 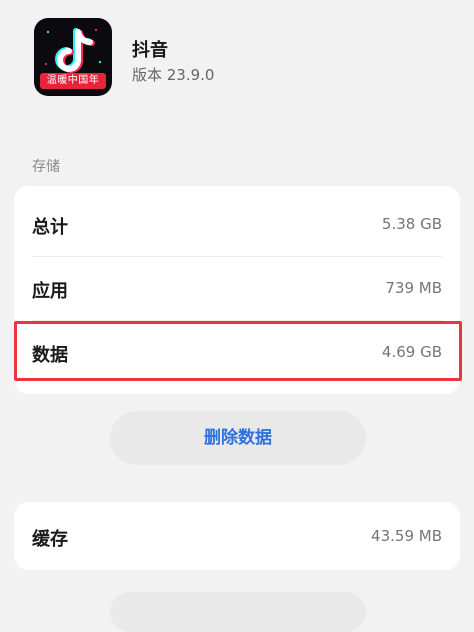 I want to click on tiktok-logo-icon: 温暖中国年, so click(x=73, y=57).